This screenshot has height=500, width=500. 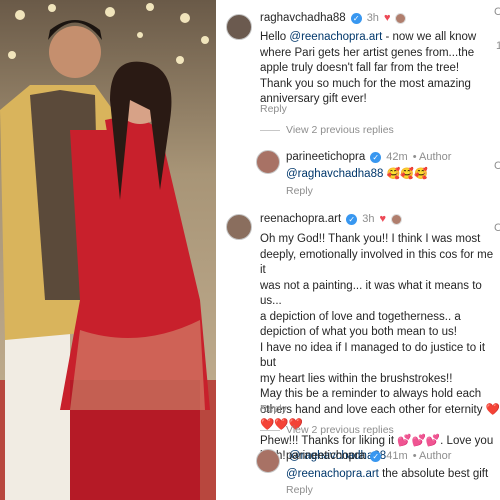 I want to click on comment-header: parineetichopra ✓ 41m • Author, so click(x=368, y=456).